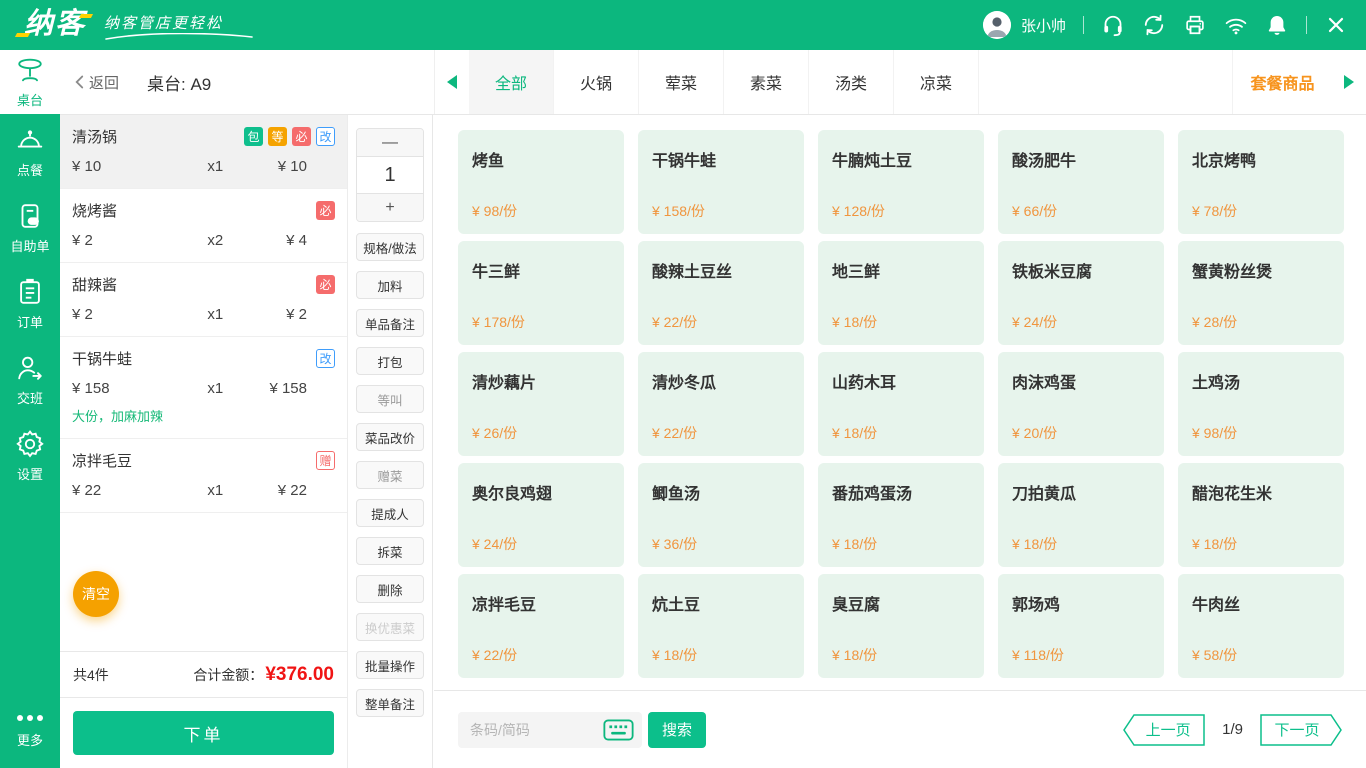 This screenshot has height=768, width=1366. I want to click on qty-decrease-button: —, so click(390, 142).